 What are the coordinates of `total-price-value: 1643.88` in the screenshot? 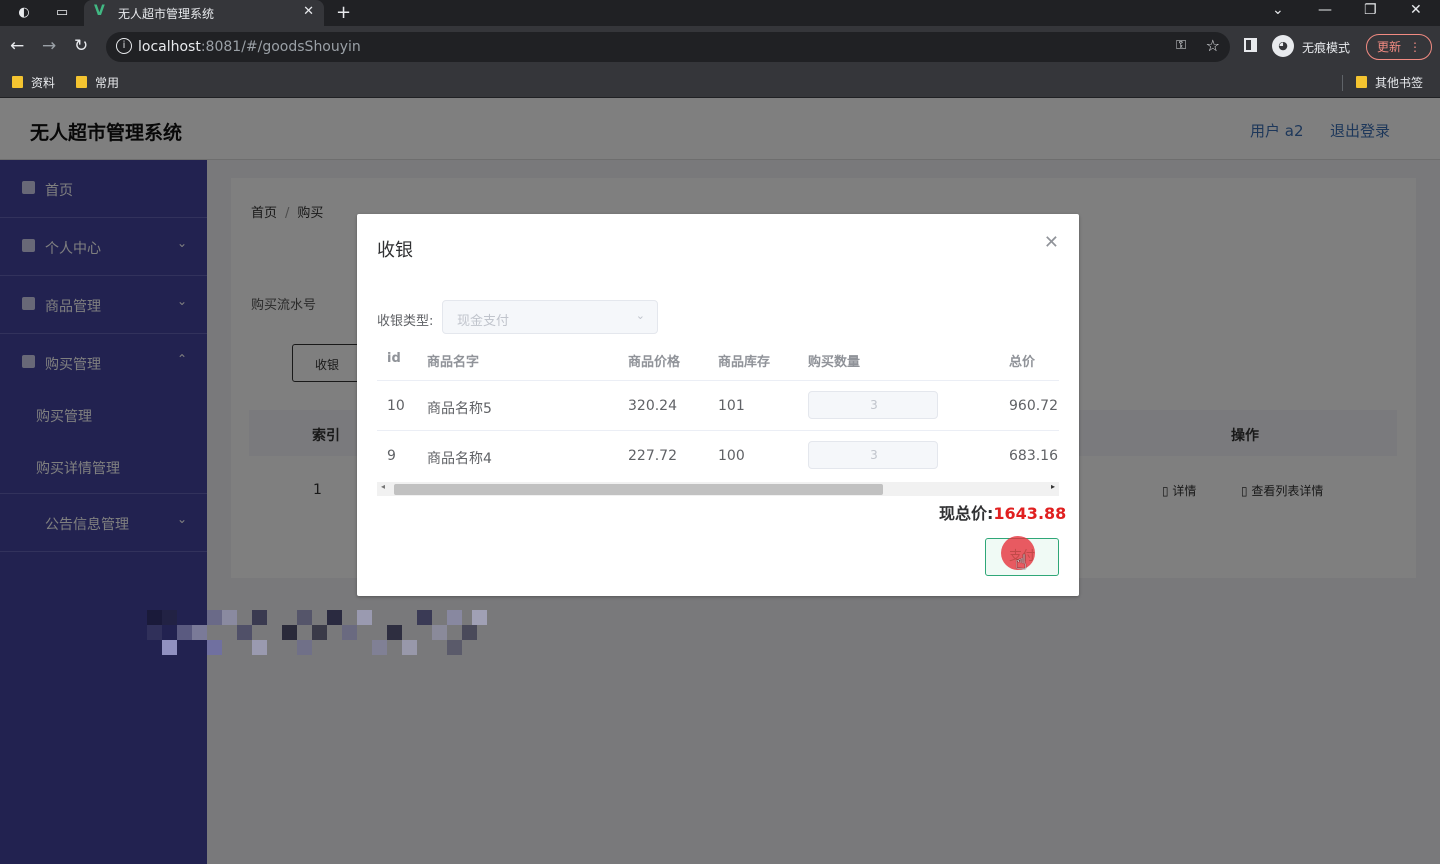 It's located at (1030, 513).